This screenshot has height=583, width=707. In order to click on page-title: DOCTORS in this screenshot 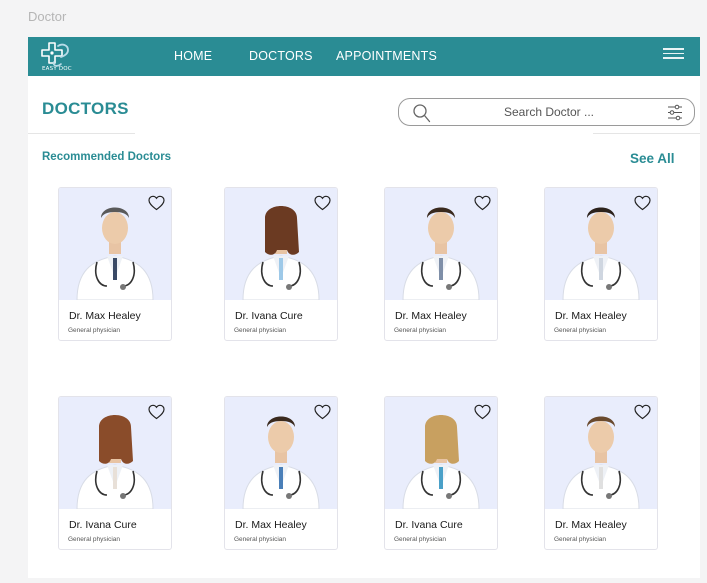, I will do `click(85, 108)`.